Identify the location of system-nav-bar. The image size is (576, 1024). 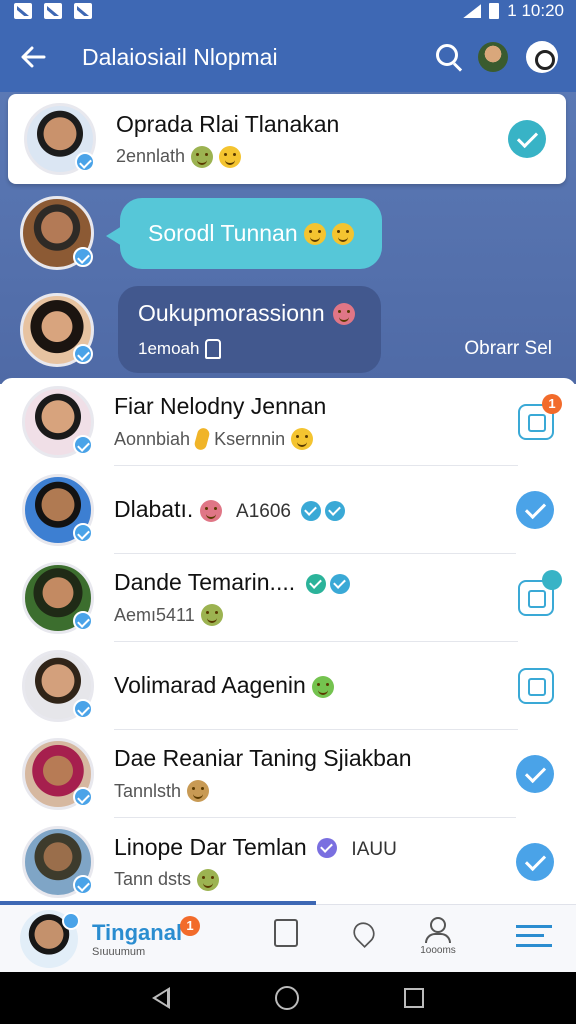
(288, 998).